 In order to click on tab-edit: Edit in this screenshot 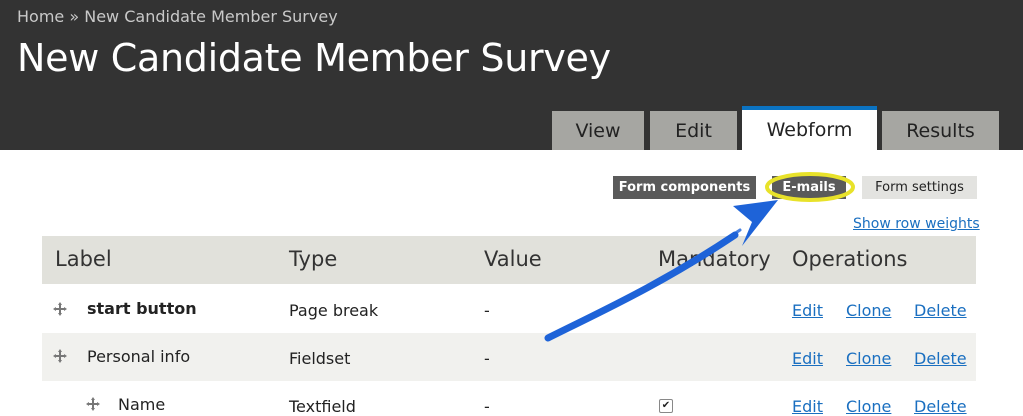, I will do `click(693, 130)`.